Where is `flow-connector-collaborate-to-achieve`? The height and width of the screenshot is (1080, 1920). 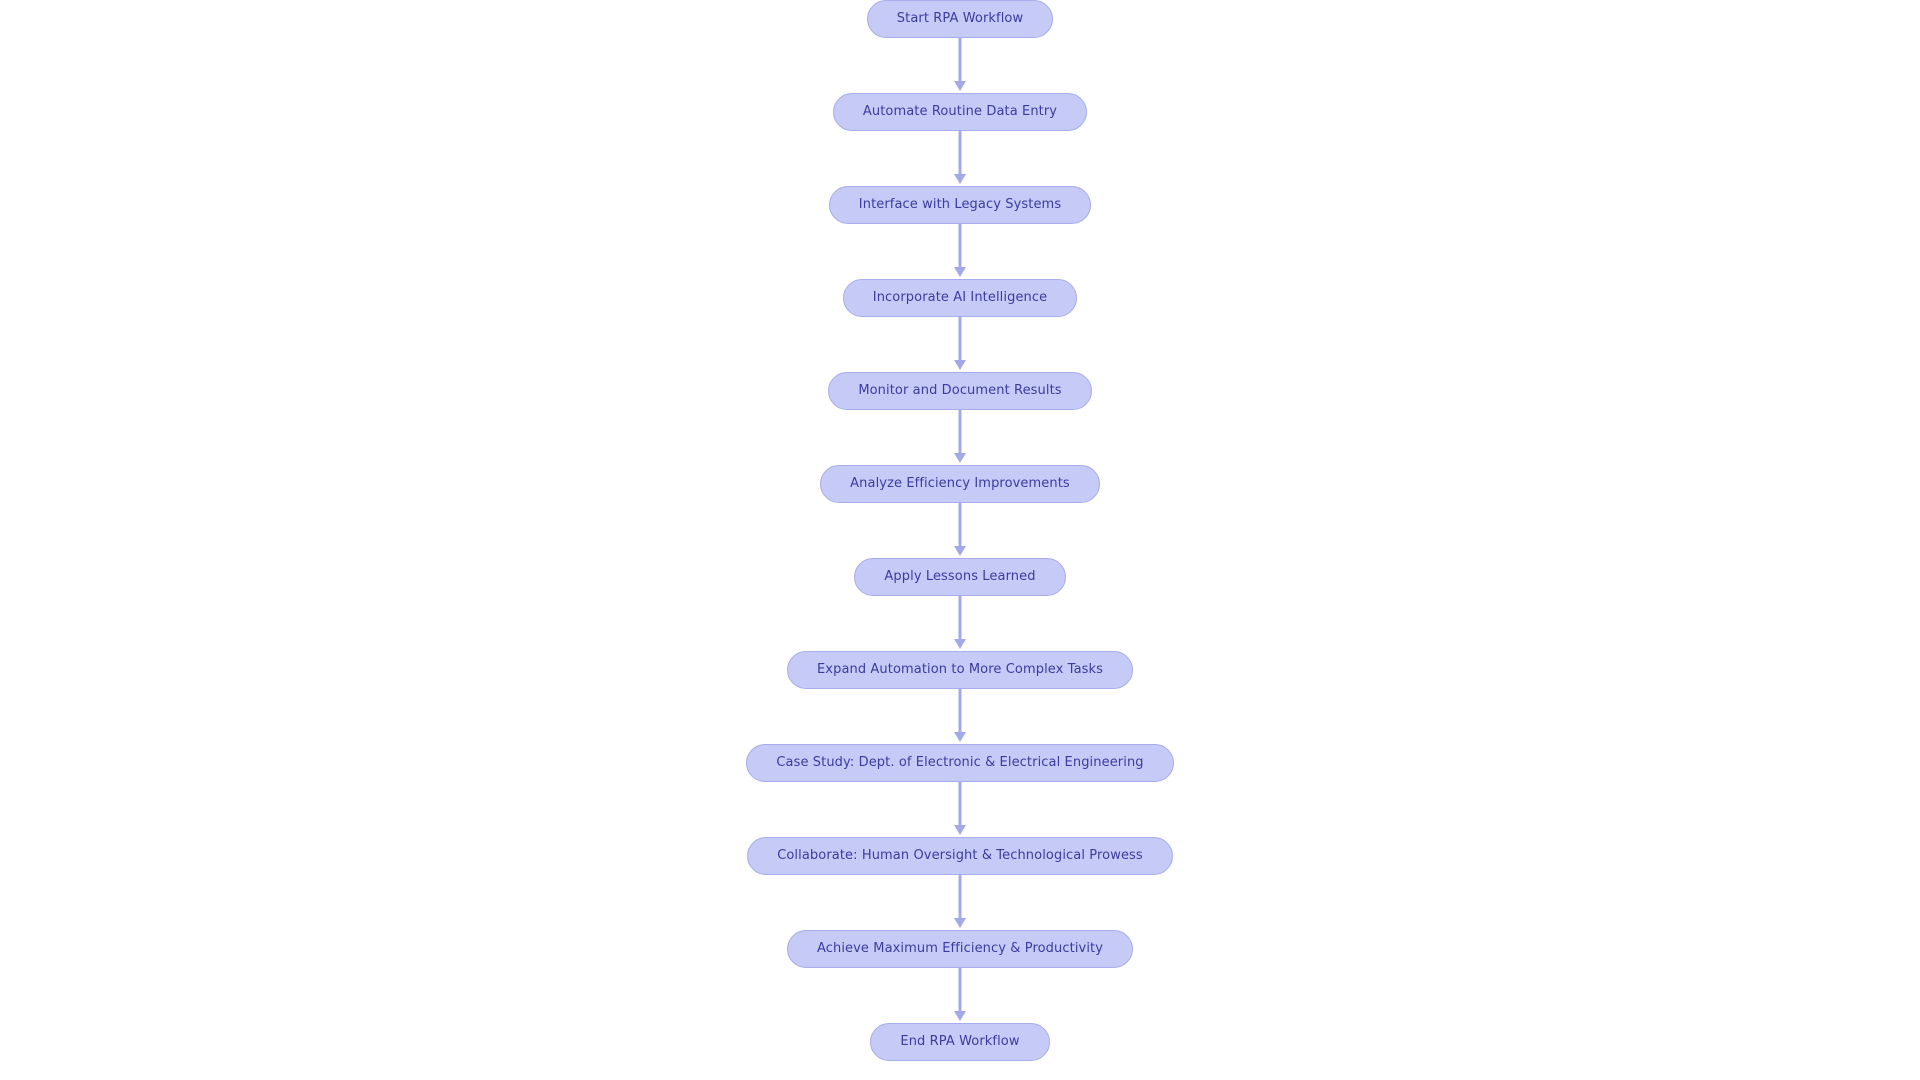 flow-connector-collaborate-to-achieve is located at coordinates (960, 902).